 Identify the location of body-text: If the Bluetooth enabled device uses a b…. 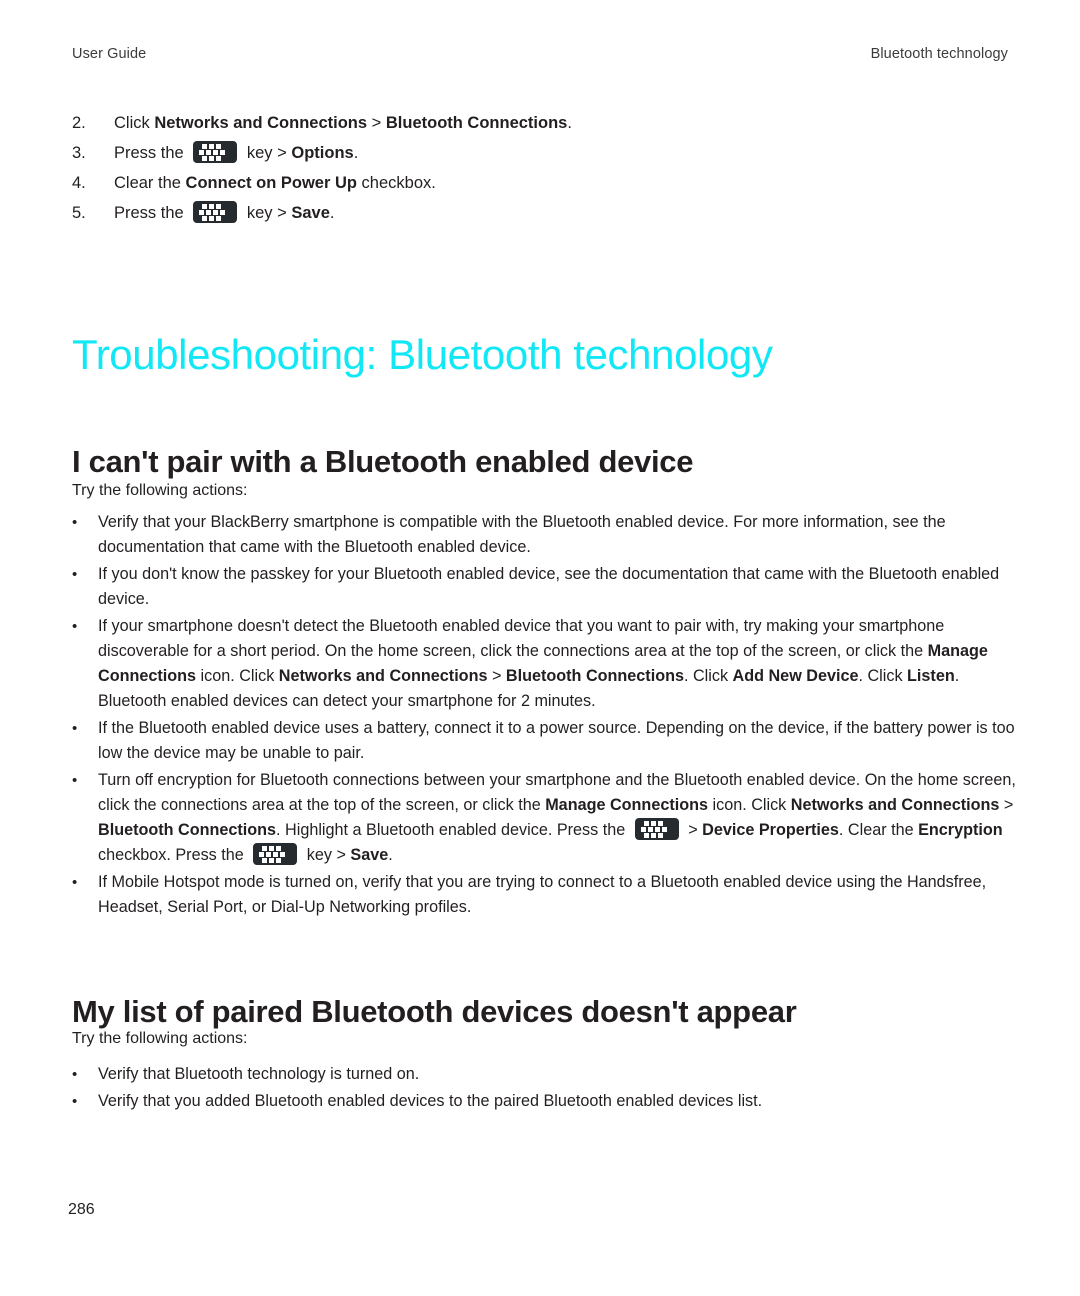
(556, 740).